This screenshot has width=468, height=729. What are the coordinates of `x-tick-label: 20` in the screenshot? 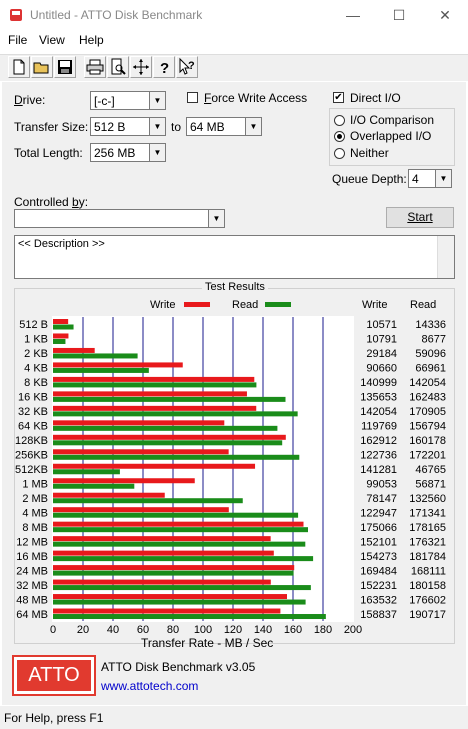 It's located at (83, 630).